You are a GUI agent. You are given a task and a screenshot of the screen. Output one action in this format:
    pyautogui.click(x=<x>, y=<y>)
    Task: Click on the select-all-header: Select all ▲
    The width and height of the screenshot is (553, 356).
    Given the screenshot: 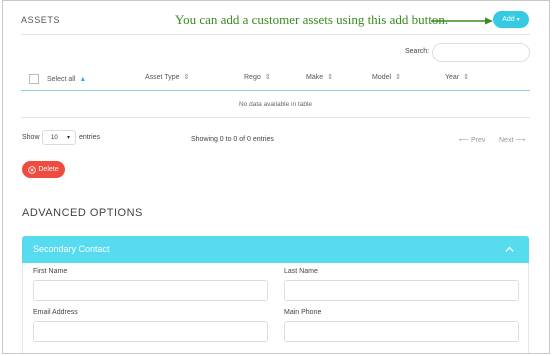 What is the action you would take?
    pyautogui.click(x=57, y=79)
    